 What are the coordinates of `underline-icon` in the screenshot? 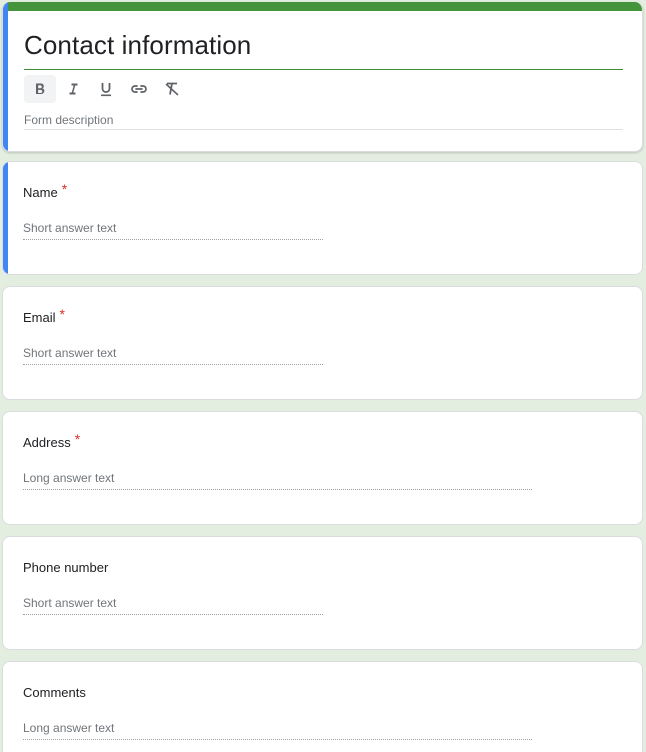 It's located at (106, 89).